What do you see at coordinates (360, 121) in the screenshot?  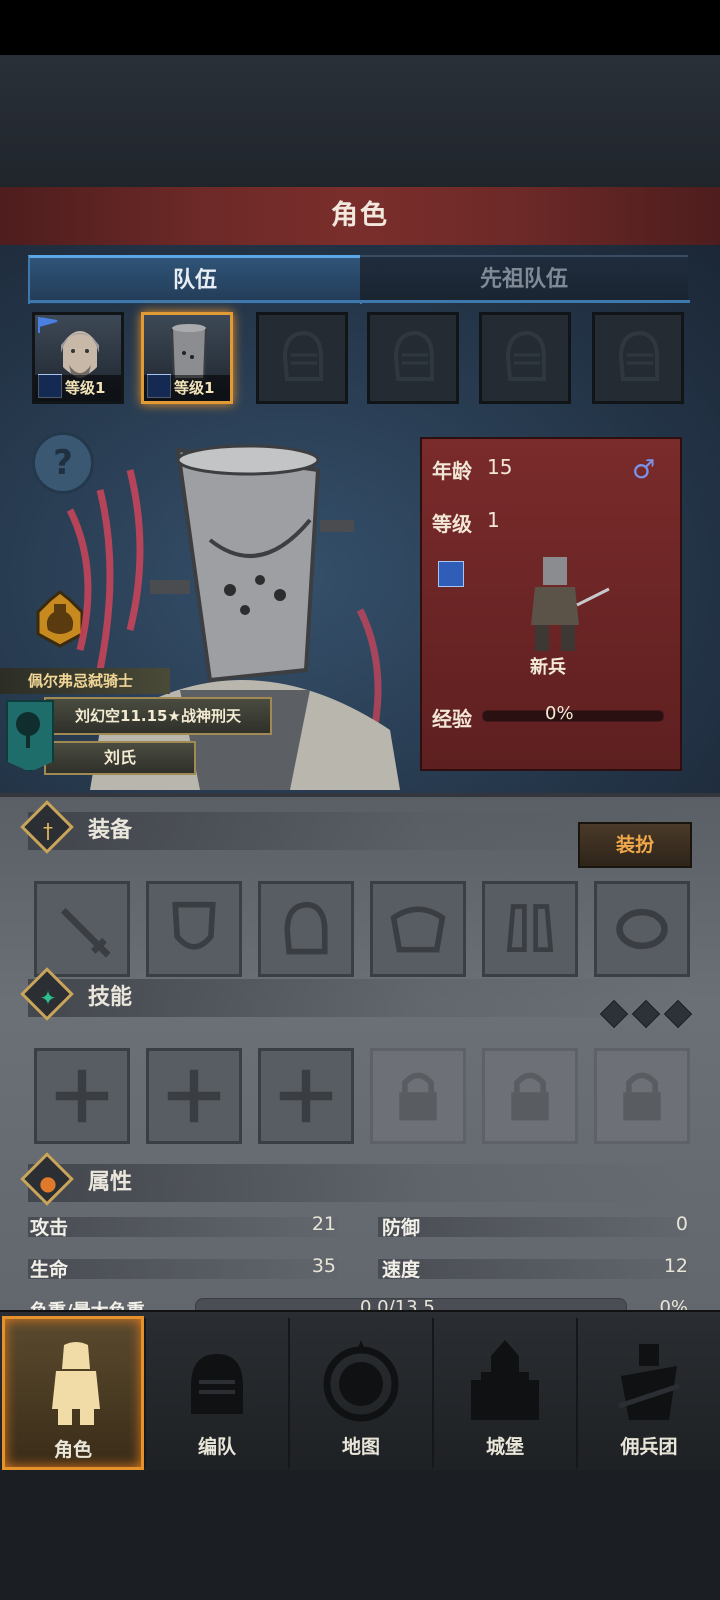 I see `top-background` at bounding box center [360, 121].